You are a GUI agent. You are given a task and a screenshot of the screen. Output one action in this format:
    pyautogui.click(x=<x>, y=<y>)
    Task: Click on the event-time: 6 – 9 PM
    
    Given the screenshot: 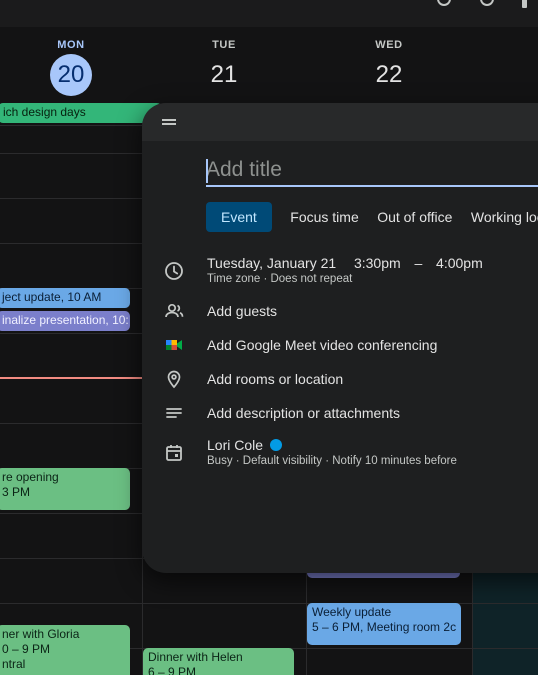 What is the action you would take?
    pyautogui.click(x=172, y=670)
    